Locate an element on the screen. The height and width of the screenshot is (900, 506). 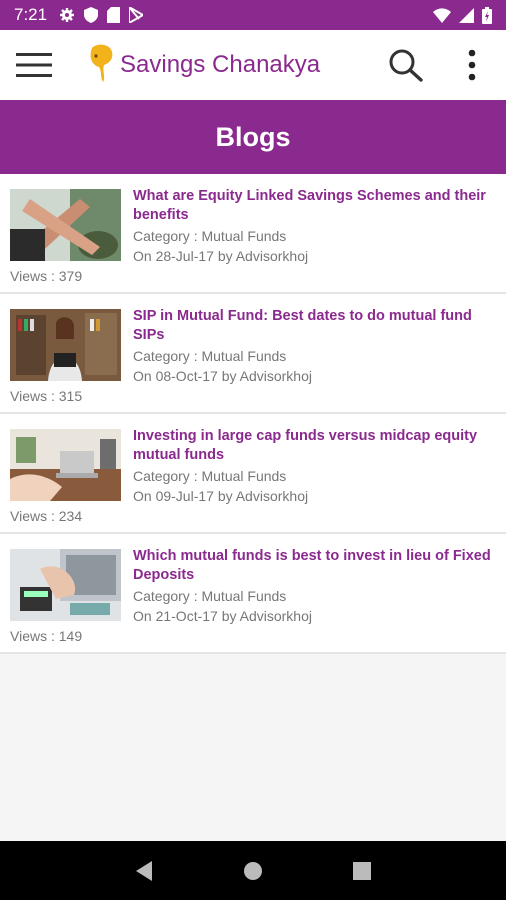
signal-icon is located at coordinates (466, 15).